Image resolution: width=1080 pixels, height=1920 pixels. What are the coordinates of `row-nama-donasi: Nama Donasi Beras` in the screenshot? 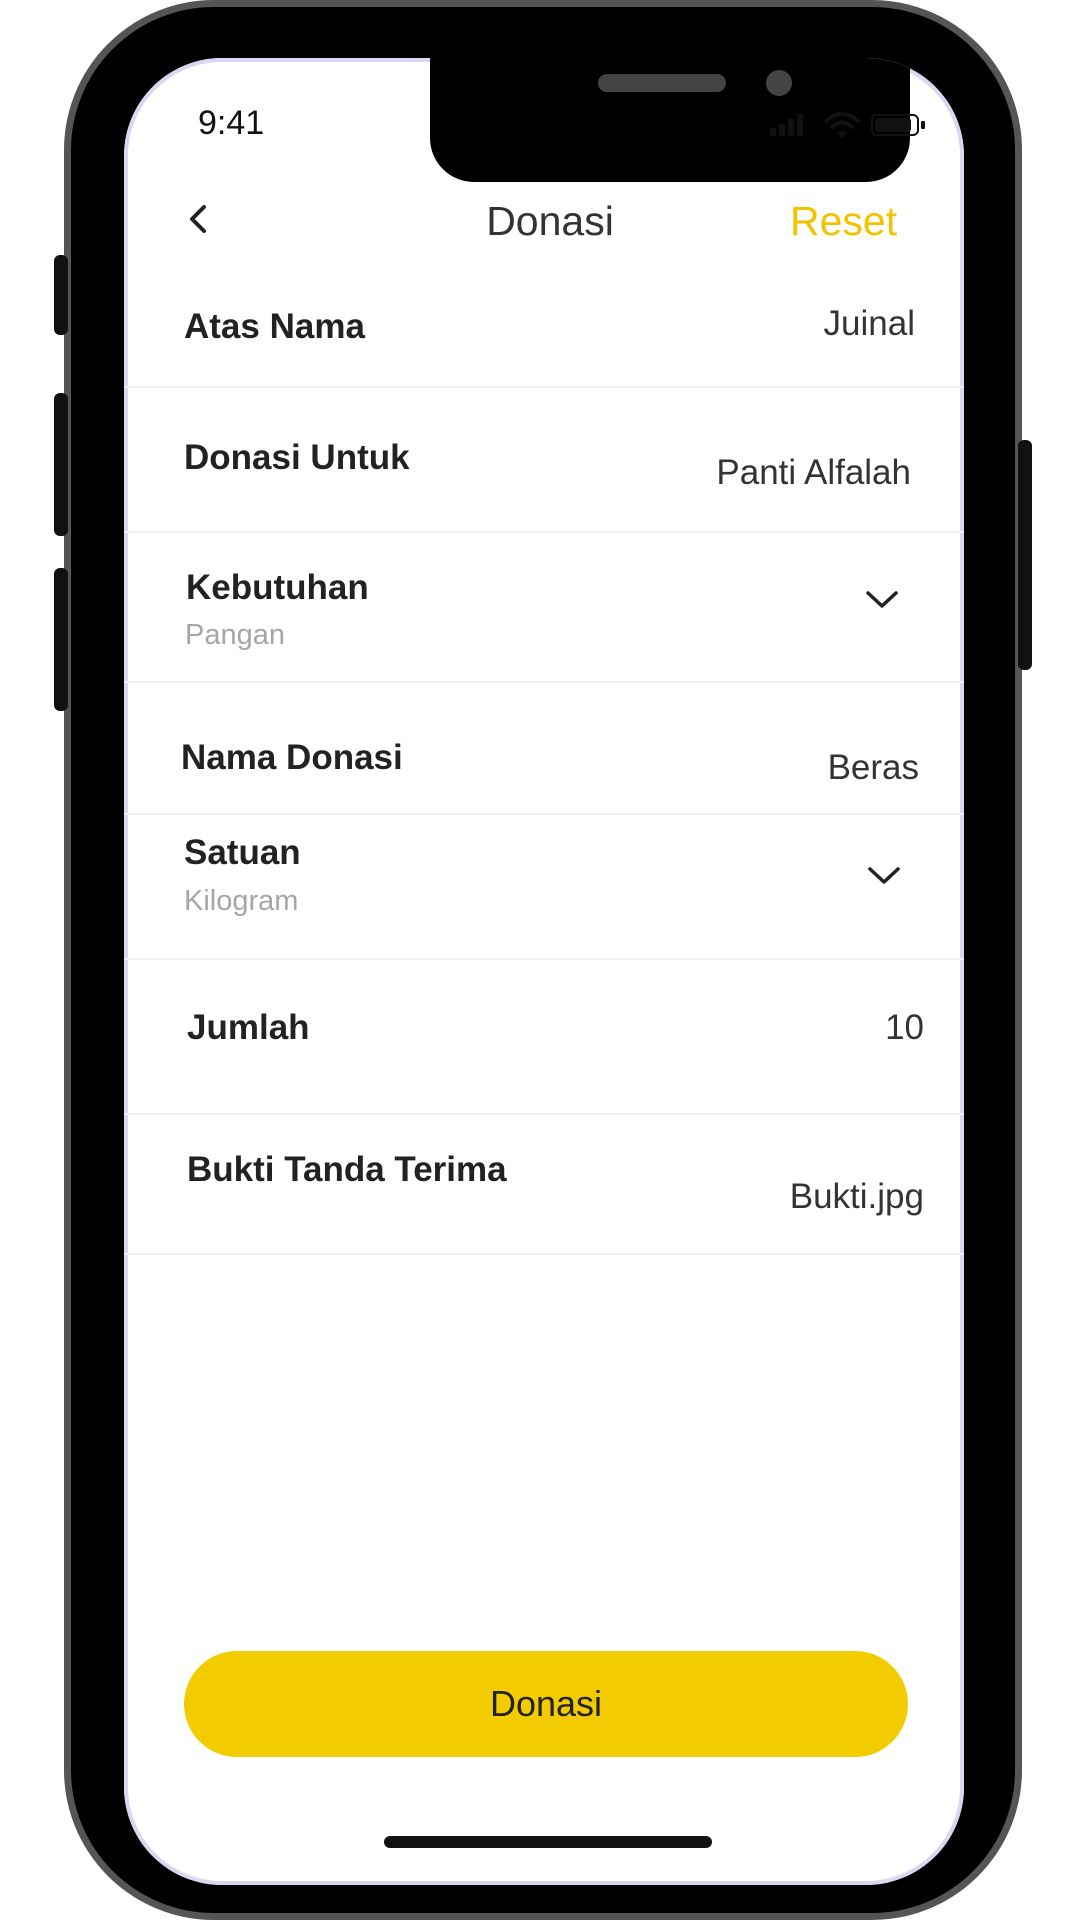 It's located at (544, 749).